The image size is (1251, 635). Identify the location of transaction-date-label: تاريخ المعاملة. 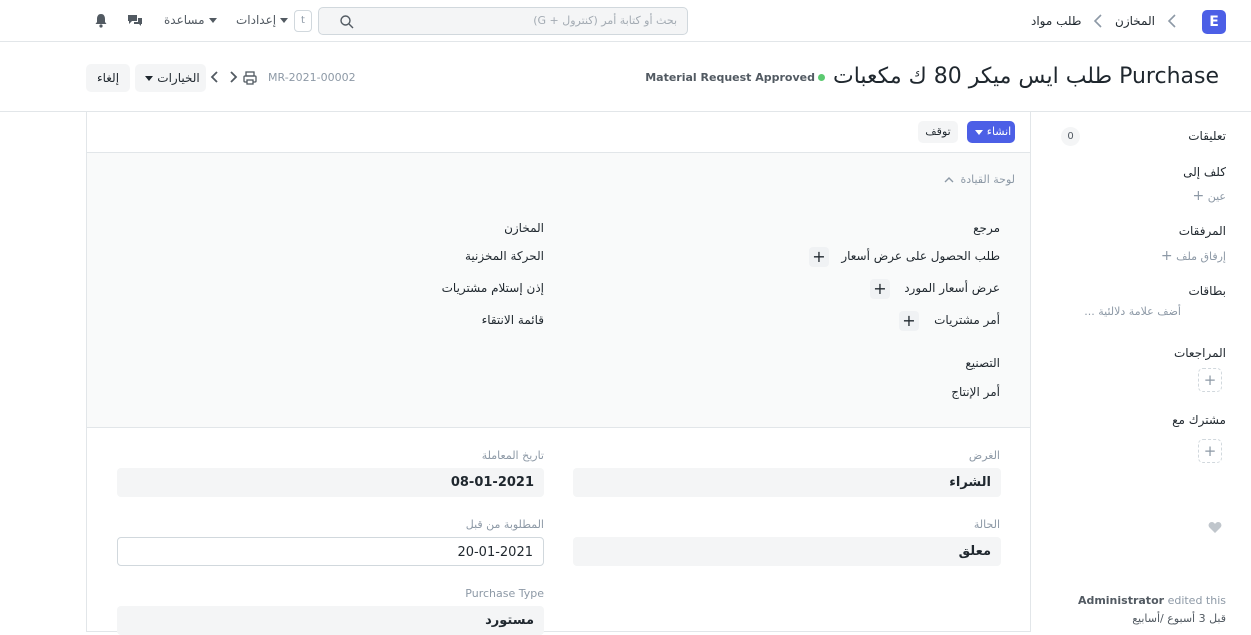
(512, 455).